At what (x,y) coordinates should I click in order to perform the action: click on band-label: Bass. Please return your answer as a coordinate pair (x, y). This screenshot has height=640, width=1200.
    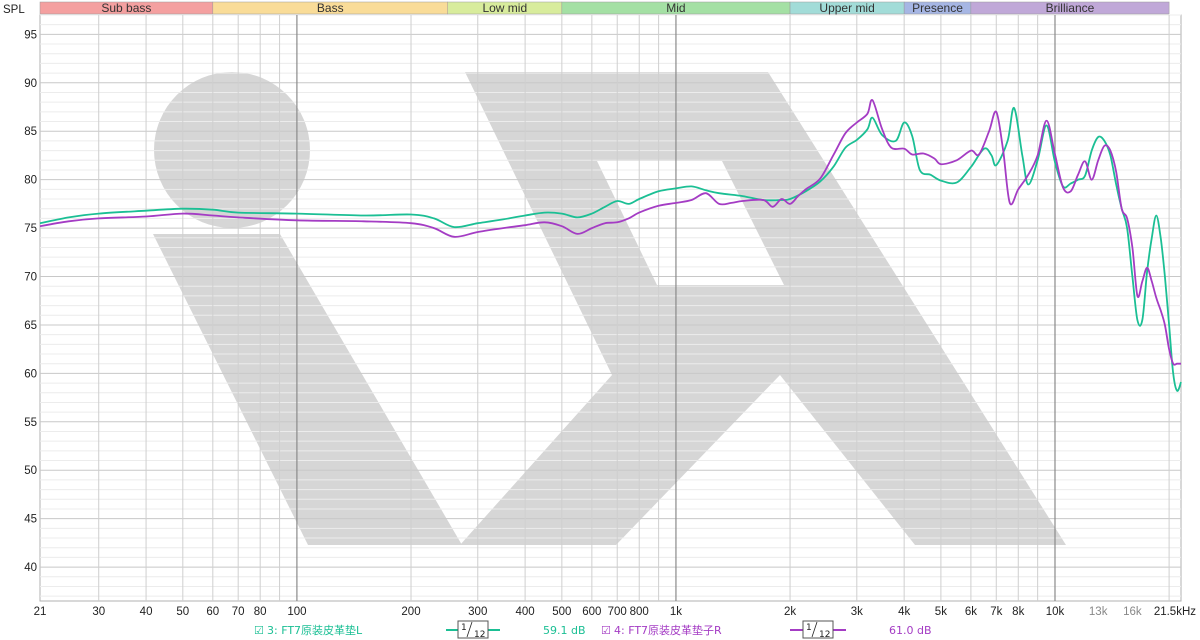
    Looking at the image, I should click on (330, 8).